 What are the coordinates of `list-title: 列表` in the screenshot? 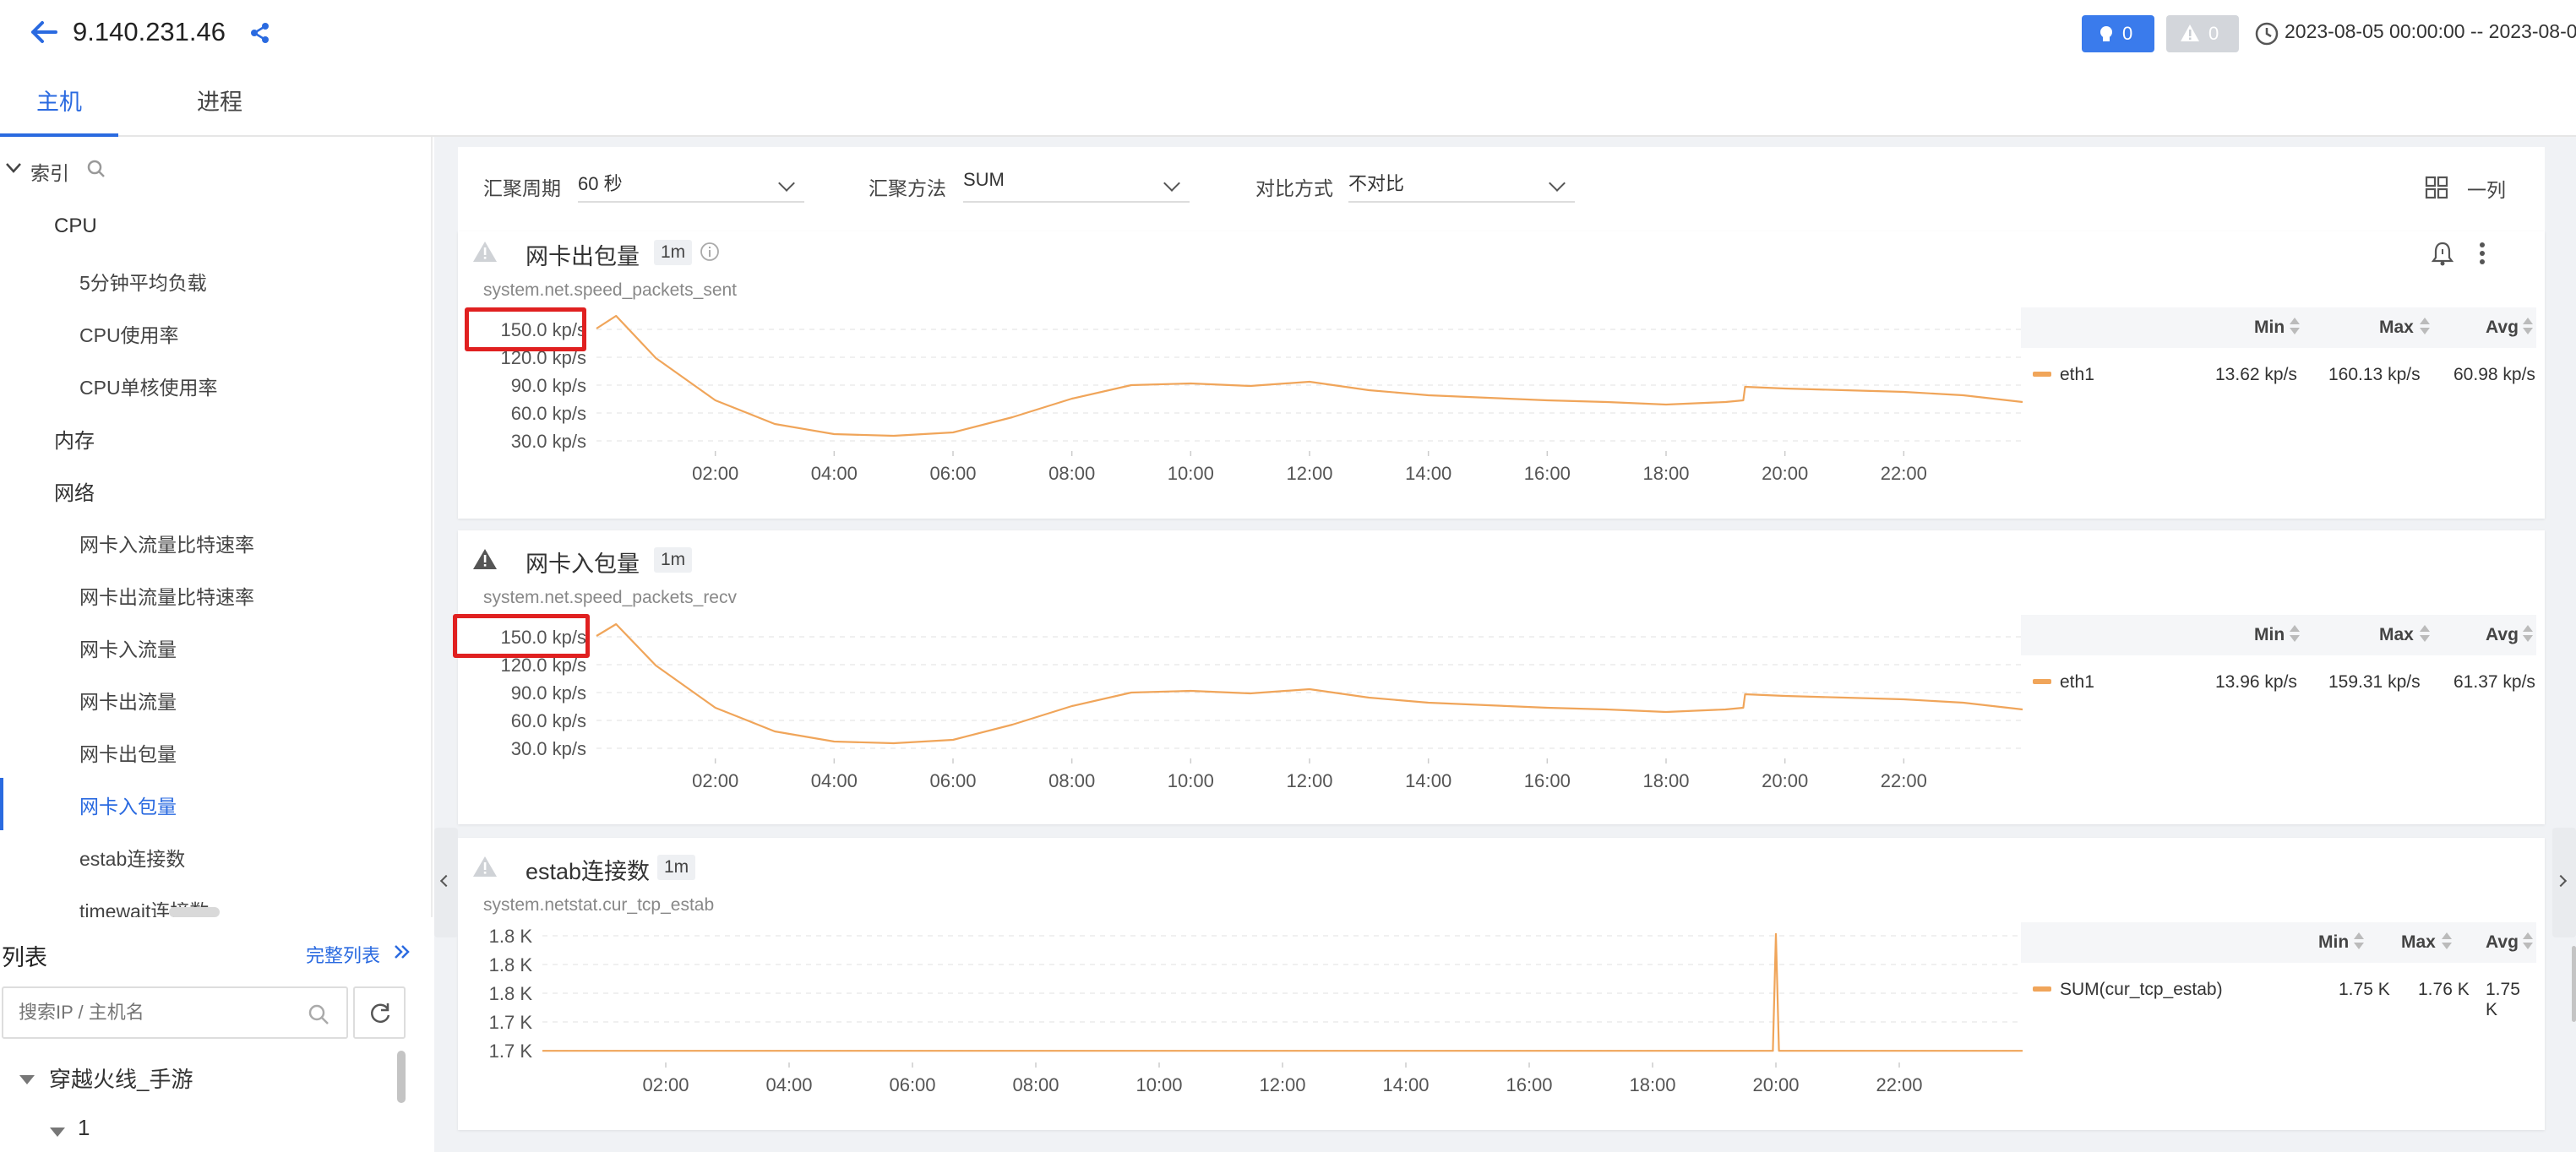 It's located at (24, 957).